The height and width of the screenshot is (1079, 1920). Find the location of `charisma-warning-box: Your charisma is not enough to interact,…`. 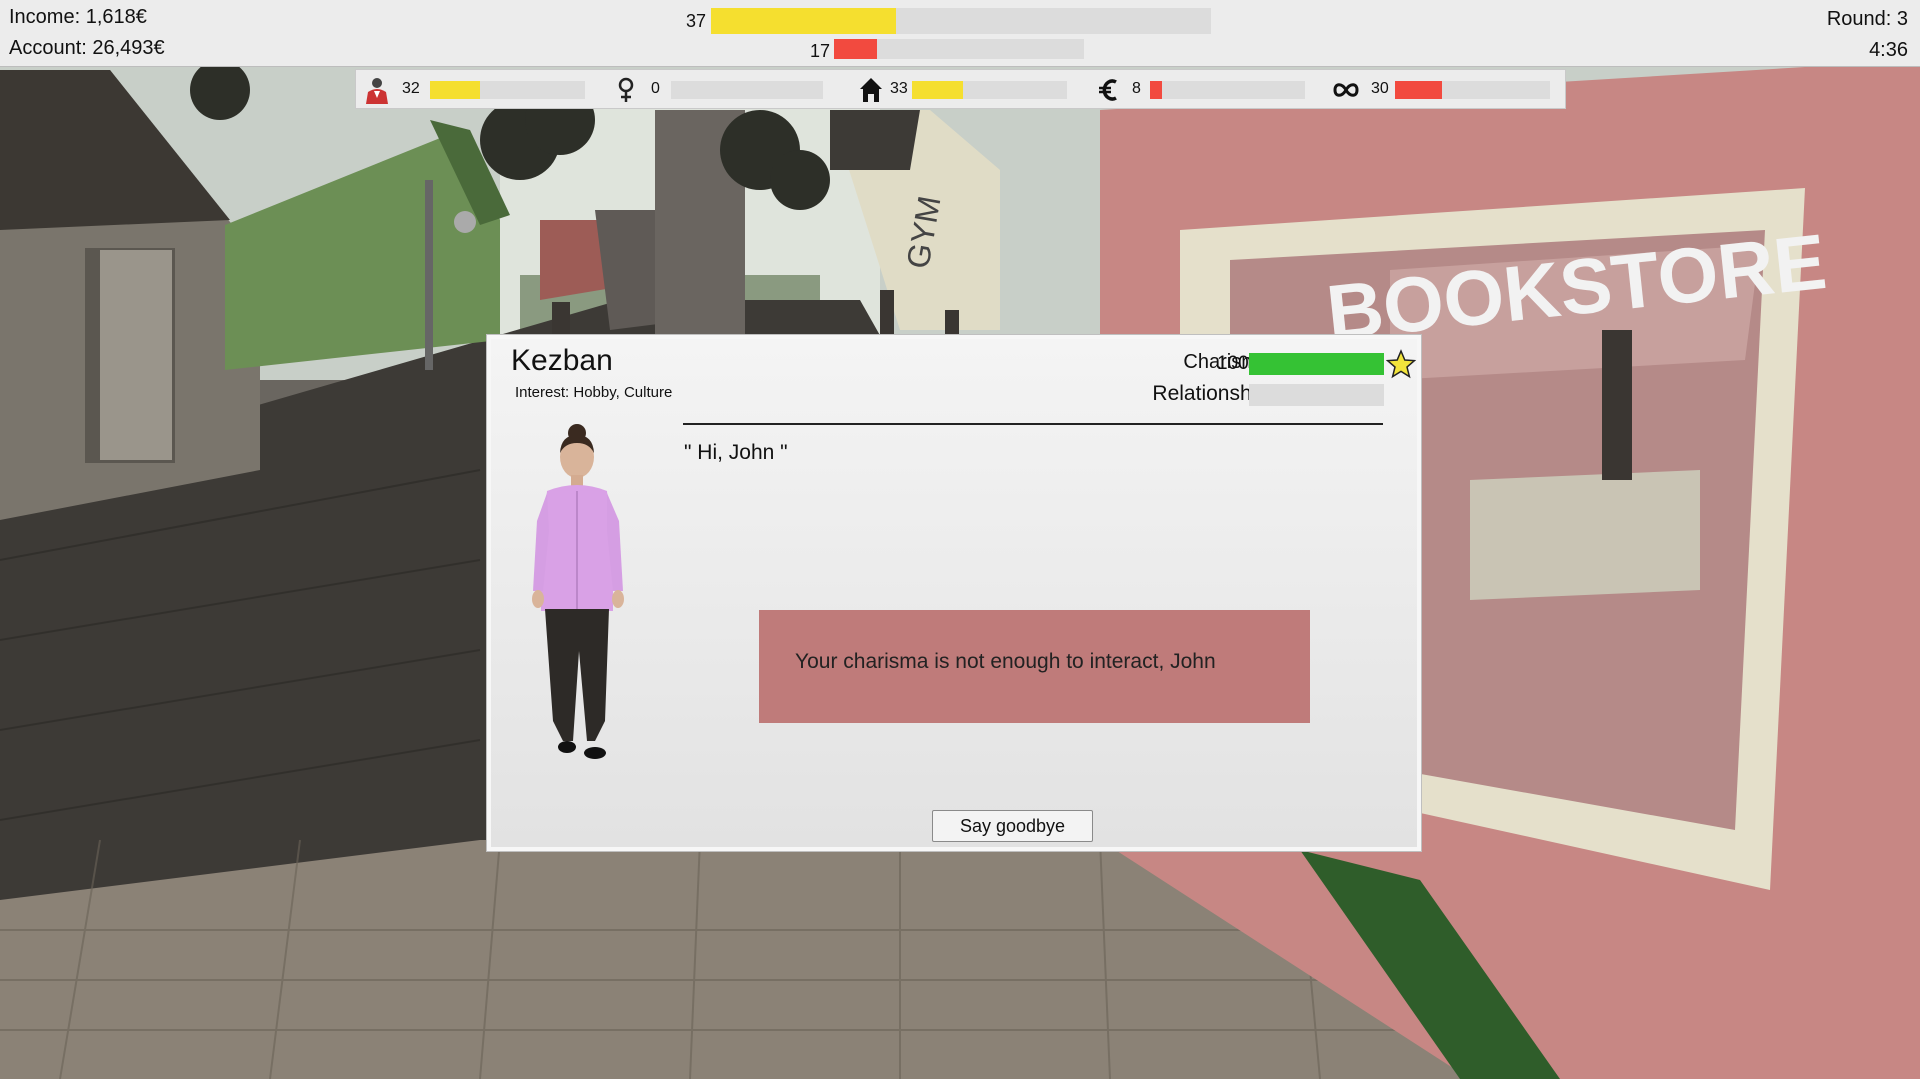

charisma-warning-box: Your charisma is not enough to interact,… is located at coordinates (1034, 666).